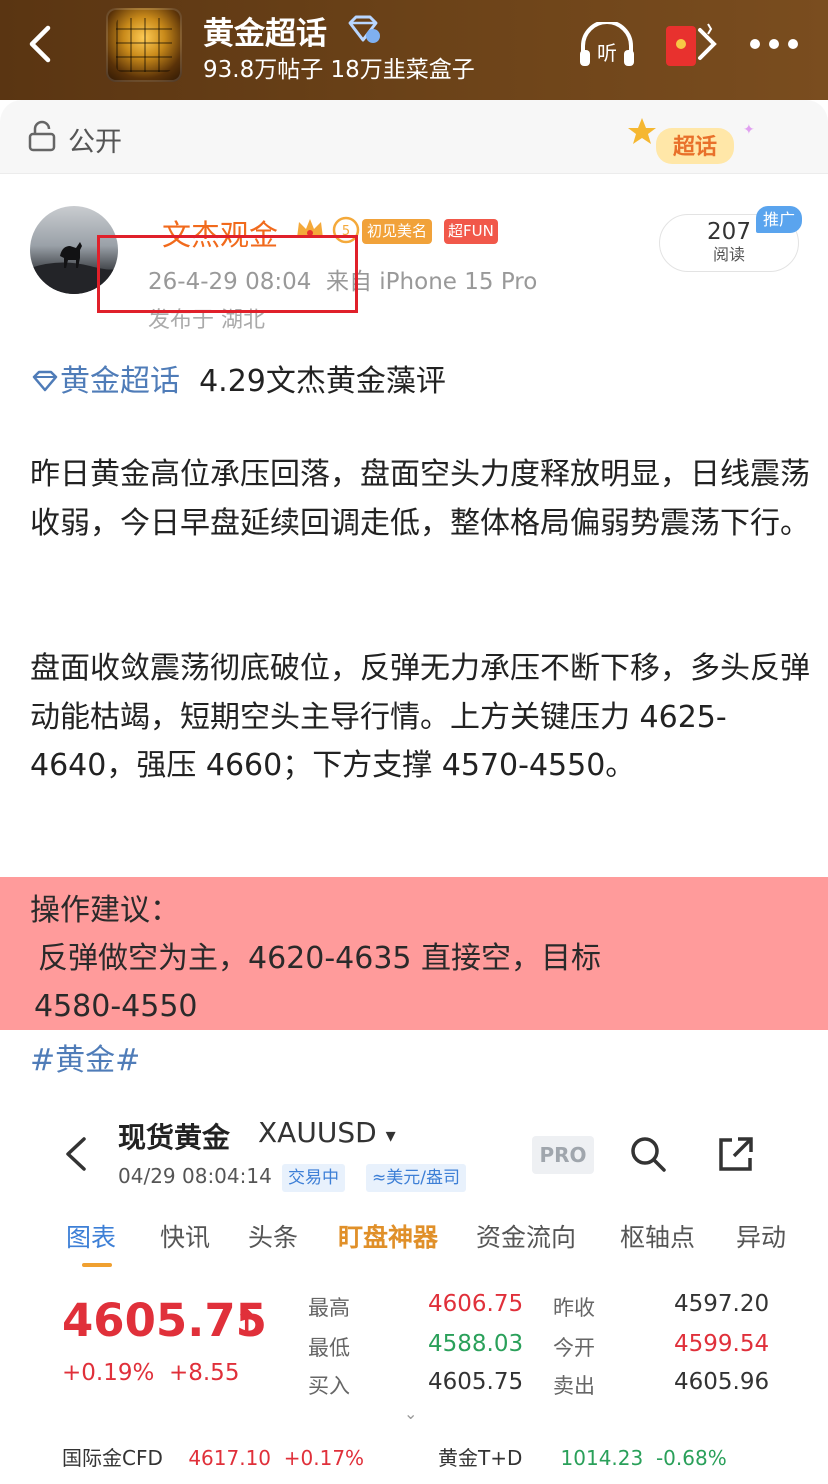 The image size is (828, 1484). I want to click on quote-change: +0.19% +8.55, so click(151, 1373).